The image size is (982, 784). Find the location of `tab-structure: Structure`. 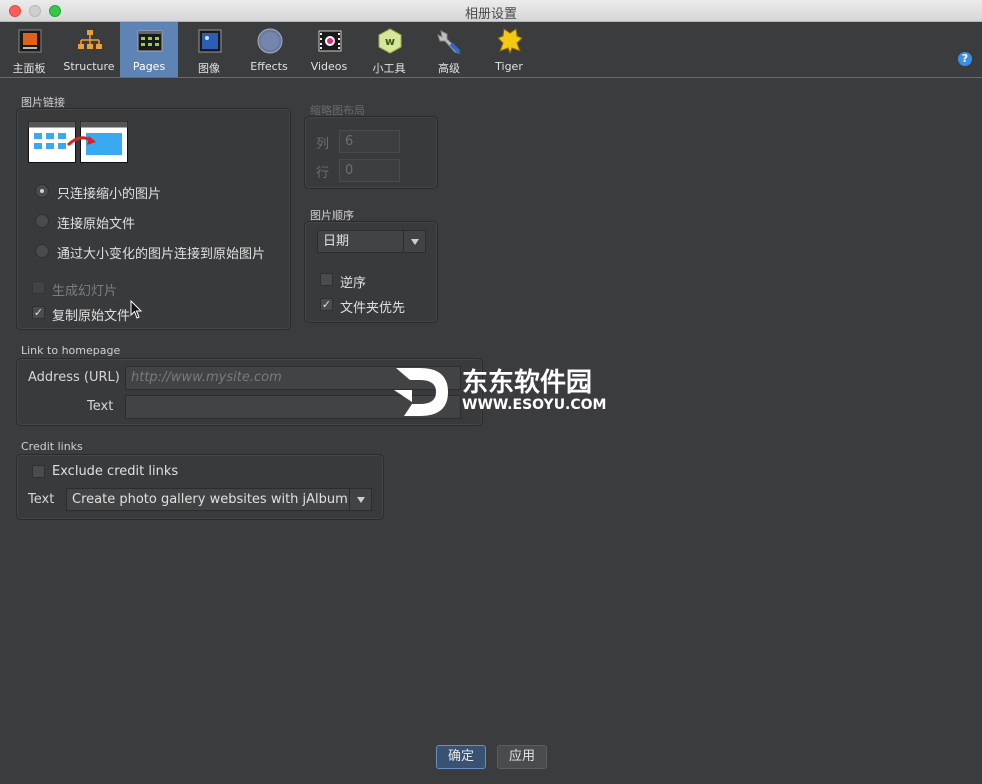

tab-structure: Structure is located at coordinates (89, 49).